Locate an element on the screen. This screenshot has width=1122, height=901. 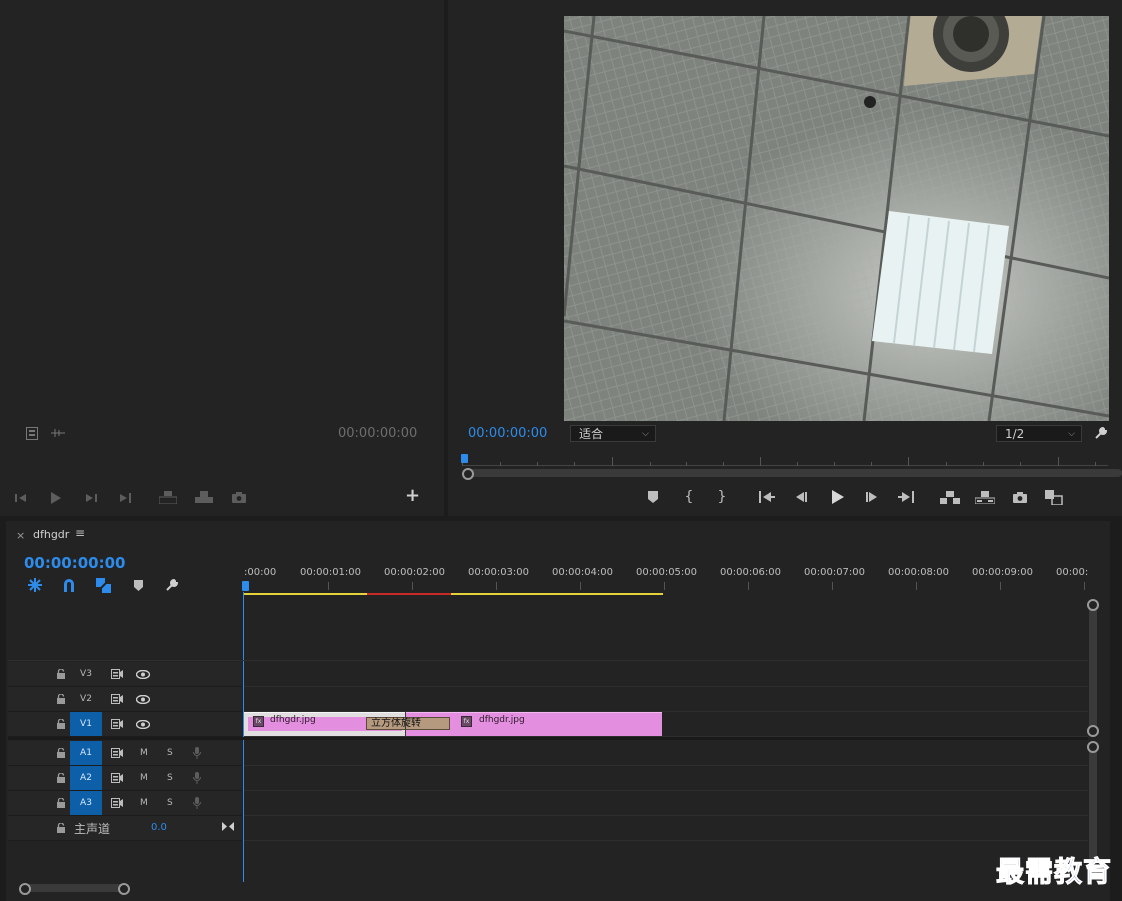
track-a2 is located at coordinates (666, 778).